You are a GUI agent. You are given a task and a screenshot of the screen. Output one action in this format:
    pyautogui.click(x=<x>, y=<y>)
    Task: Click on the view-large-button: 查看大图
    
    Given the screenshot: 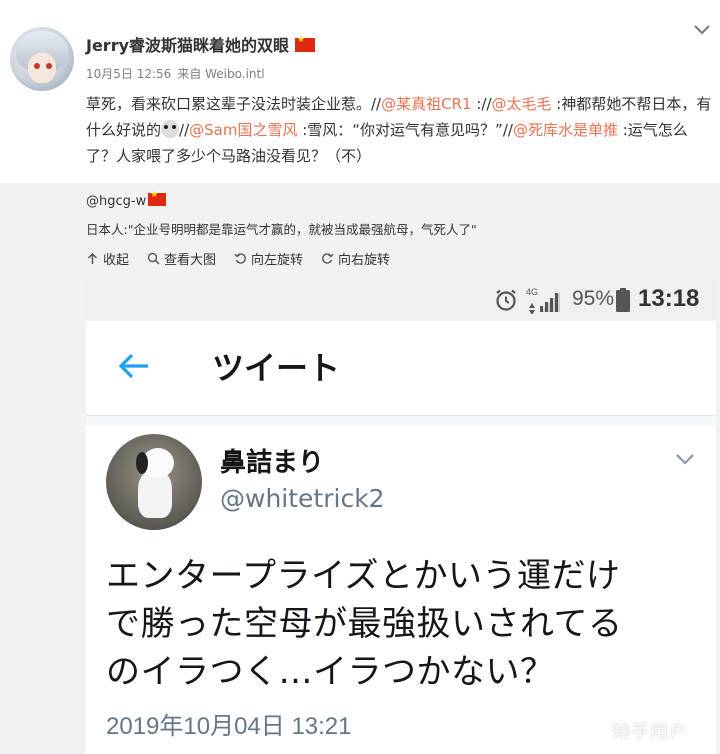 What is the action you would take?
    pyautogui.click(x=181, y=258)
    